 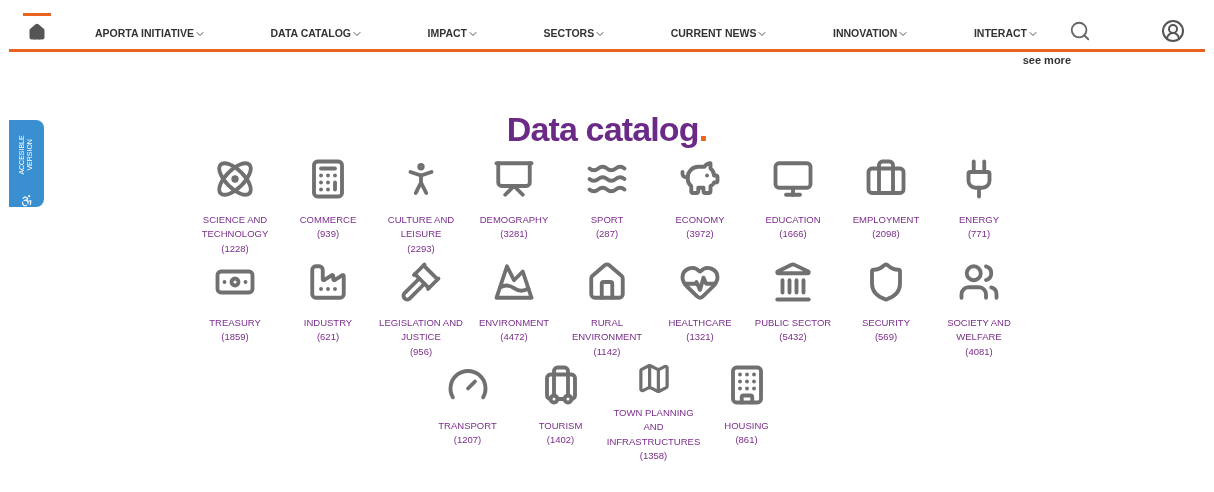 What do you see at coordinates (421, 206) in the screenshot?
I see `category-link: CULTURE AND LEISURE (2293)` at bounding box center [421, 206].